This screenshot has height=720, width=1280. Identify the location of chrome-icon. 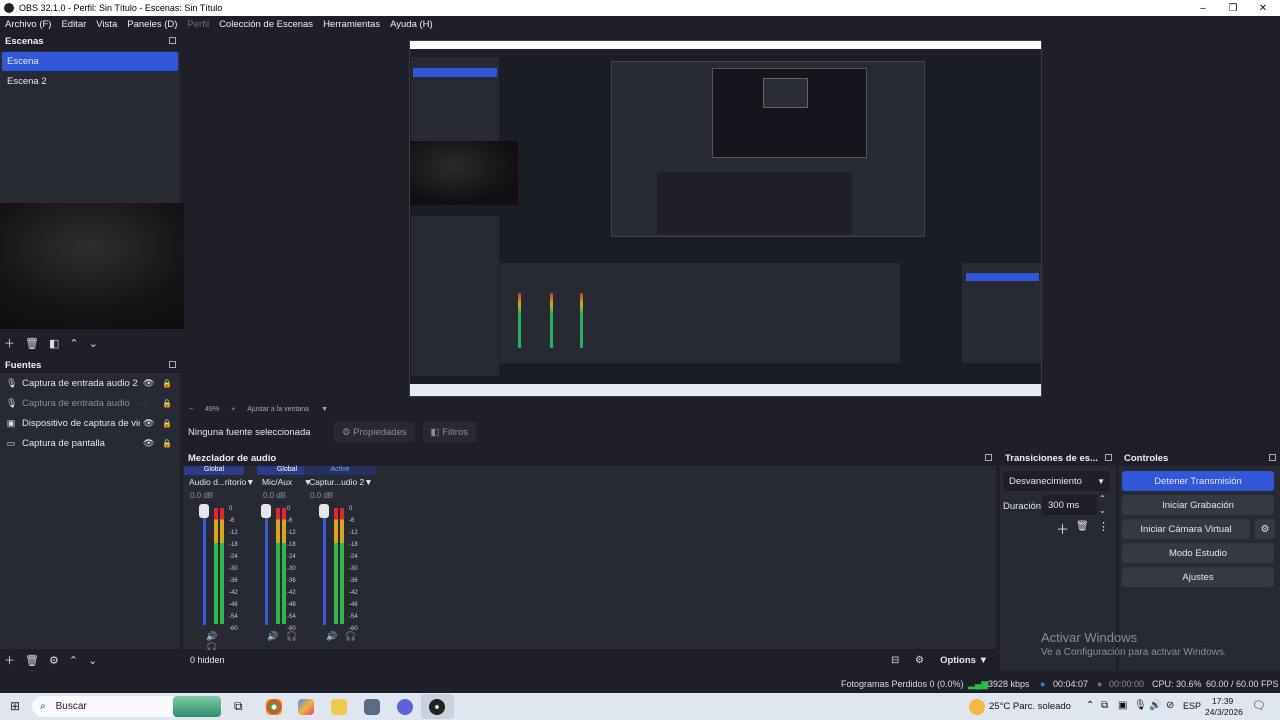
(274, 707).